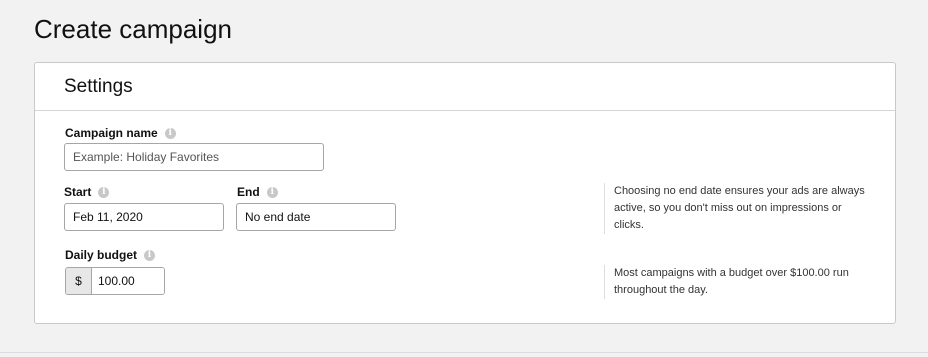 The height and width of the screenshot is (357, 928). I want to click on start-label: Start, so click(78, 192).